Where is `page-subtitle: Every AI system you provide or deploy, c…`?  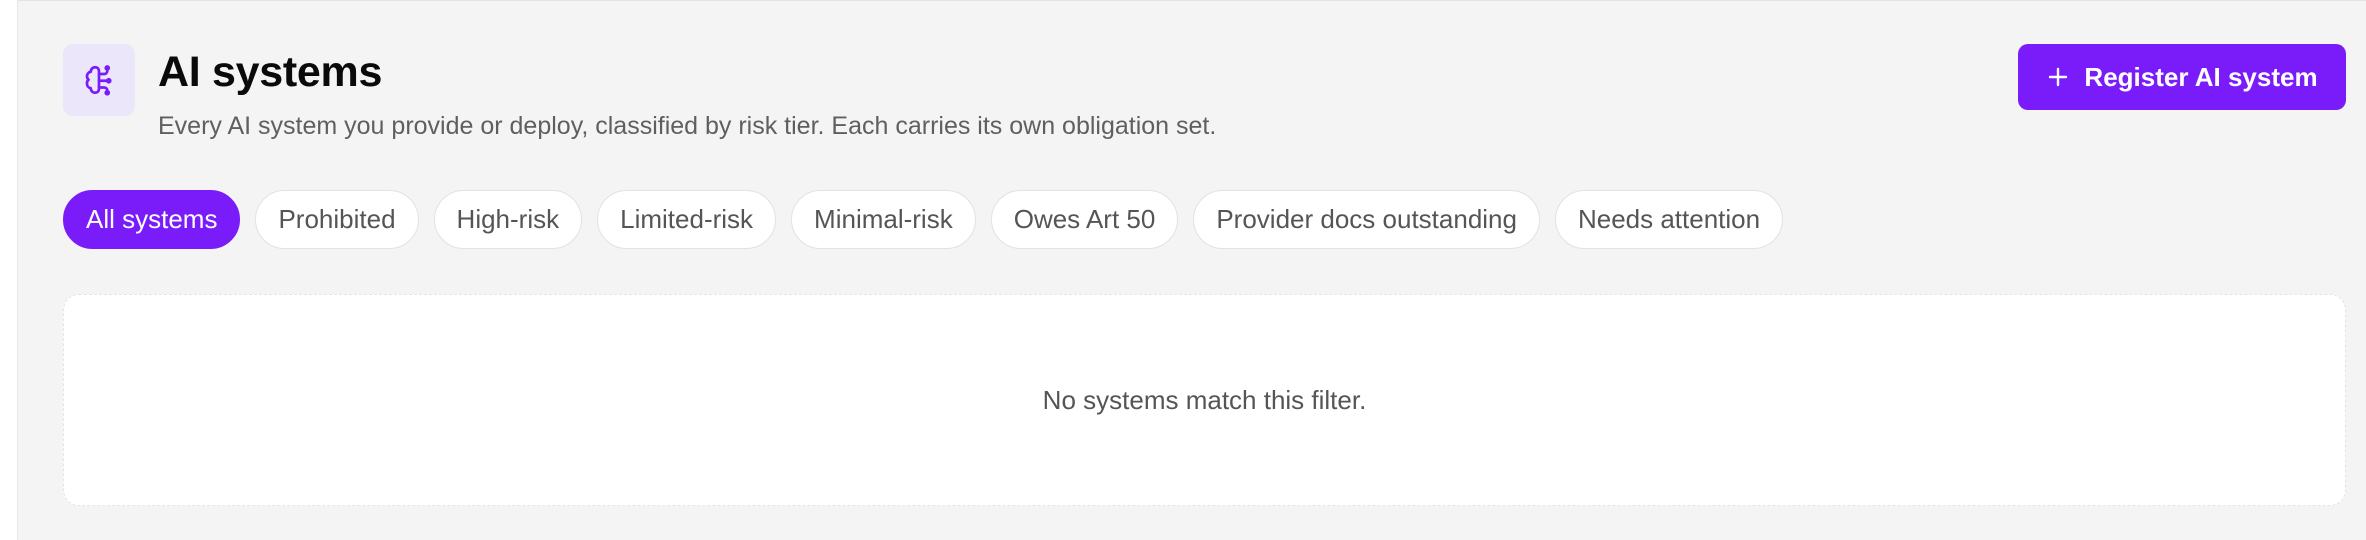 page-subtitle: Every AI system you provide or deploy, c… is located at coordinates (687, 126).